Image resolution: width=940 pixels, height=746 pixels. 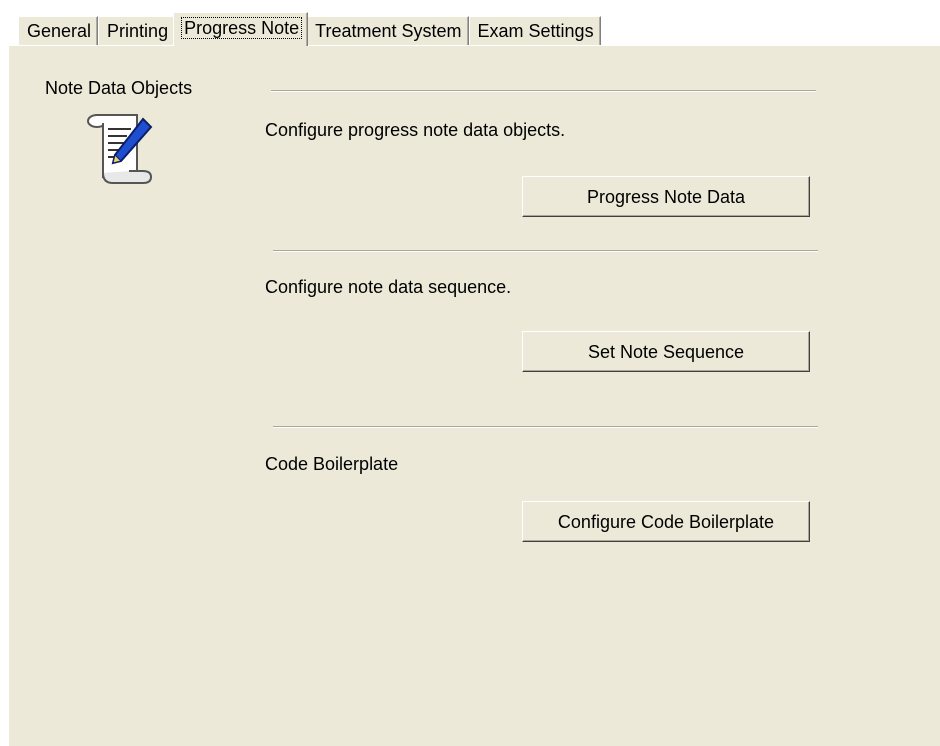 I want to click on tab-progress-note: Progress Note, so click(x=241, y=29).